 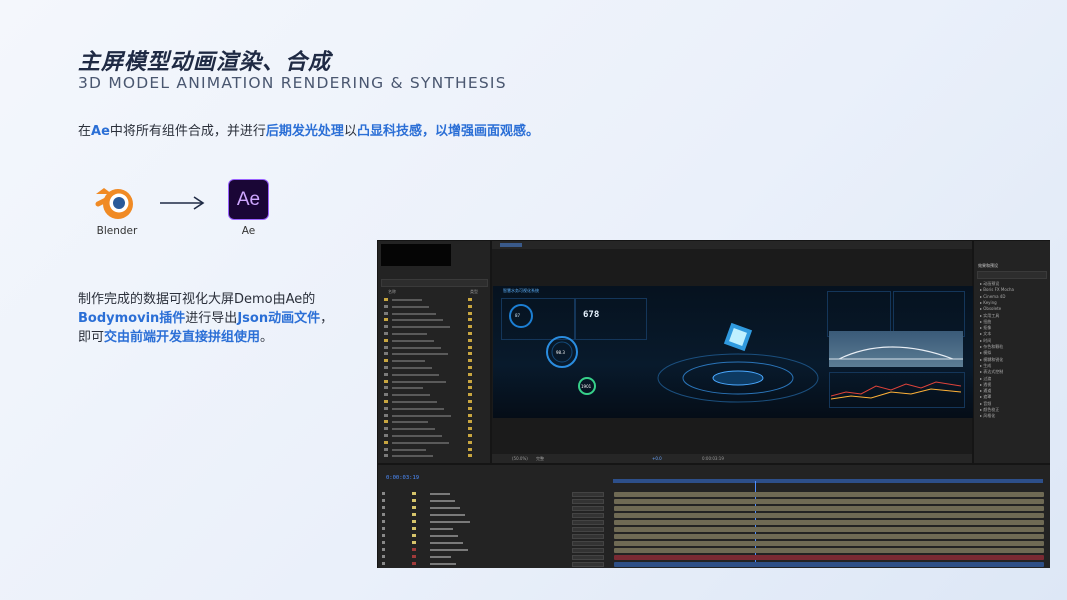 What do you see at coordinates (248, 199) in the screenshot?
I see `after-effects-icon: Ae` at bounding box center [248, 199].